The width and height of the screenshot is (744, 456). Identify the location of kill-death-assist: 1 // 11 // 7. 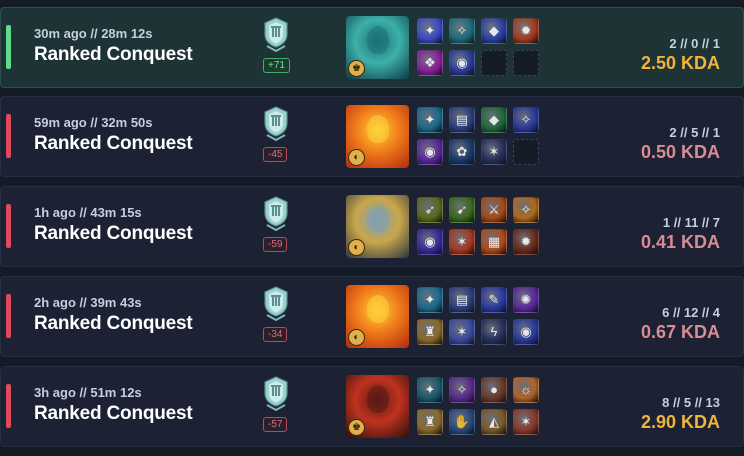
(691, 222).